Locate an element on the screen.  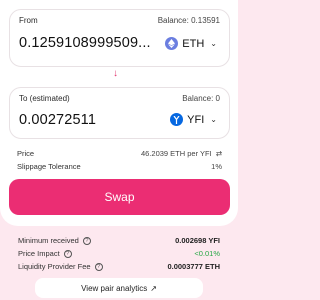
arrow-down-icon: ↓ is located at coordinates (115, 73).